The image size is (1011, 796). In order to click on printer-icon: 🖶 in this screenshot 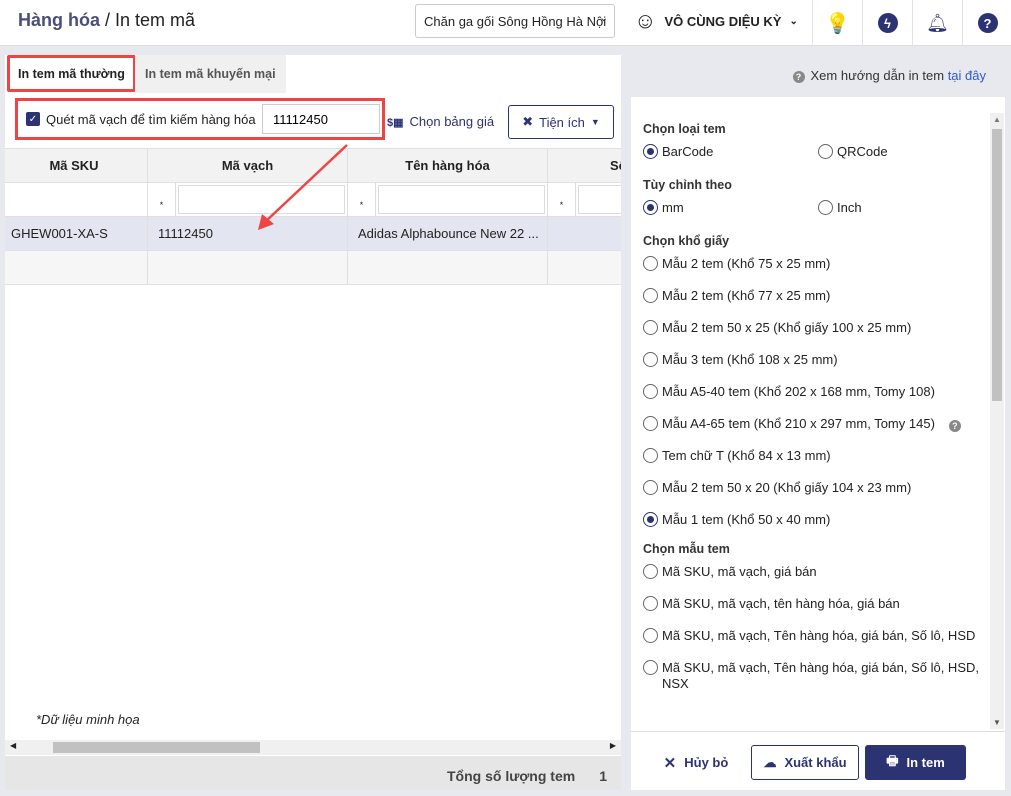, I will do `click(892, 760)`.